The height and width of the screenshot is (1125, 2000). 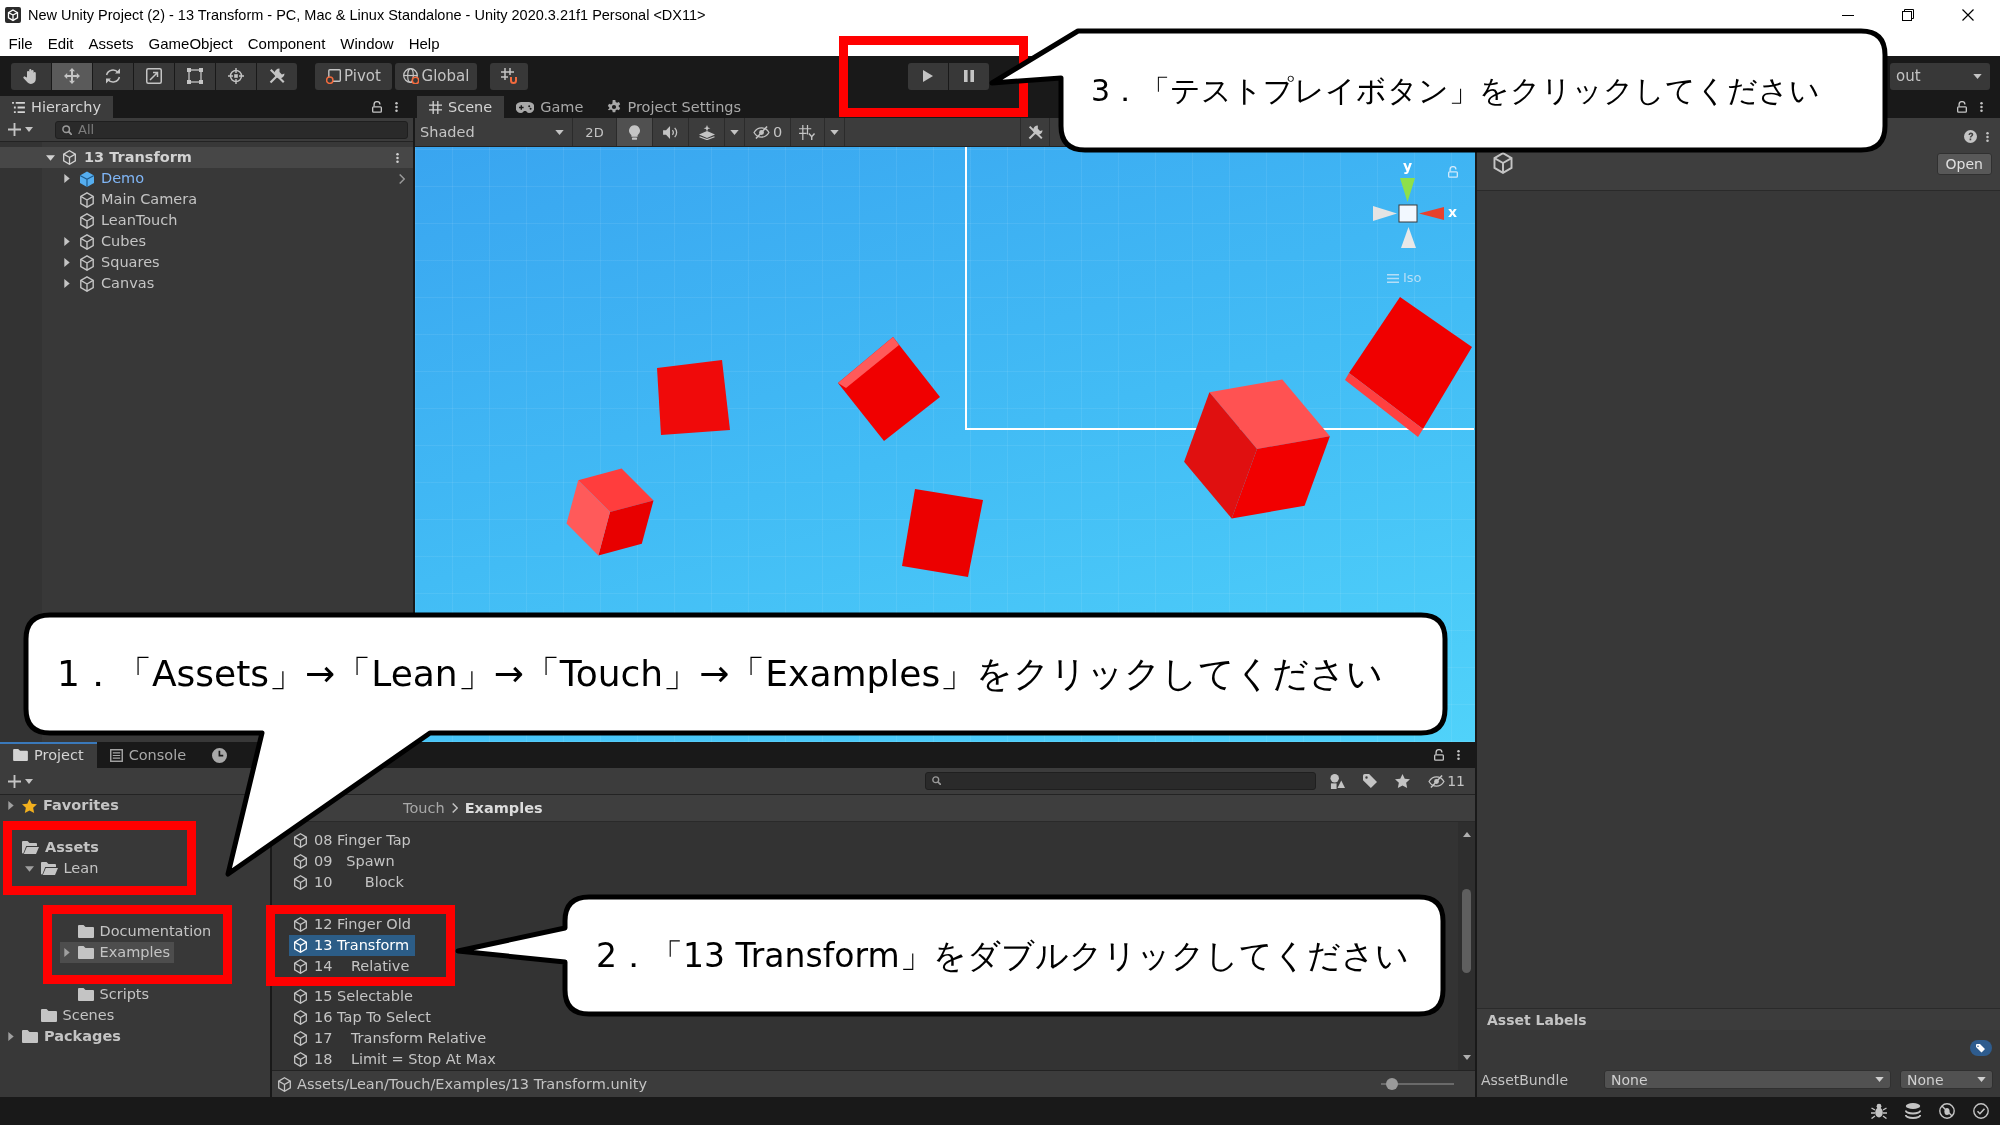 I want to click on rotate-tool-button, so click(x=113, y=76).